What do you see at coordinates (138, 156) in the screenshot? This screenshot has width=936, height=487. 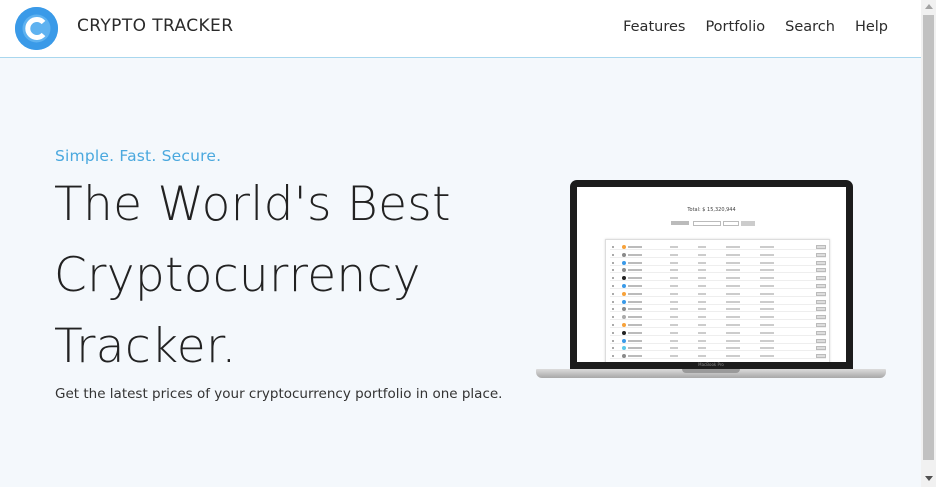 I see `hero-tagline: Simple. Fast. Secure.` at bounding box center [138, 156].